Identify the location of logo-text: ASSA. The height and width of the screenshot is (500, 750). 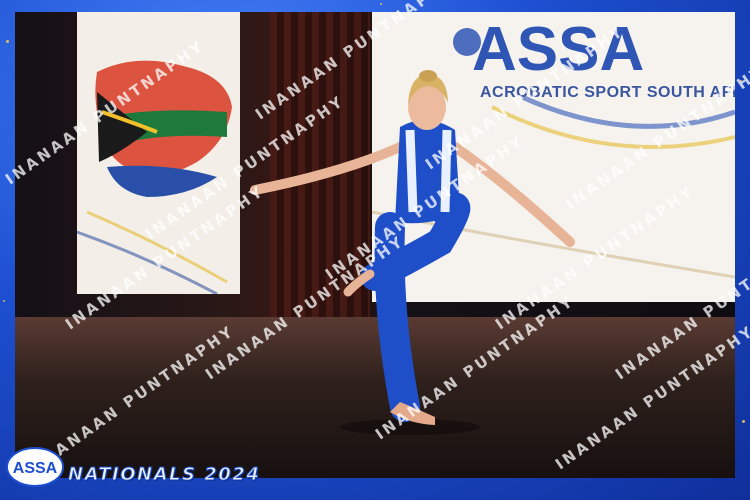
(35, 468).